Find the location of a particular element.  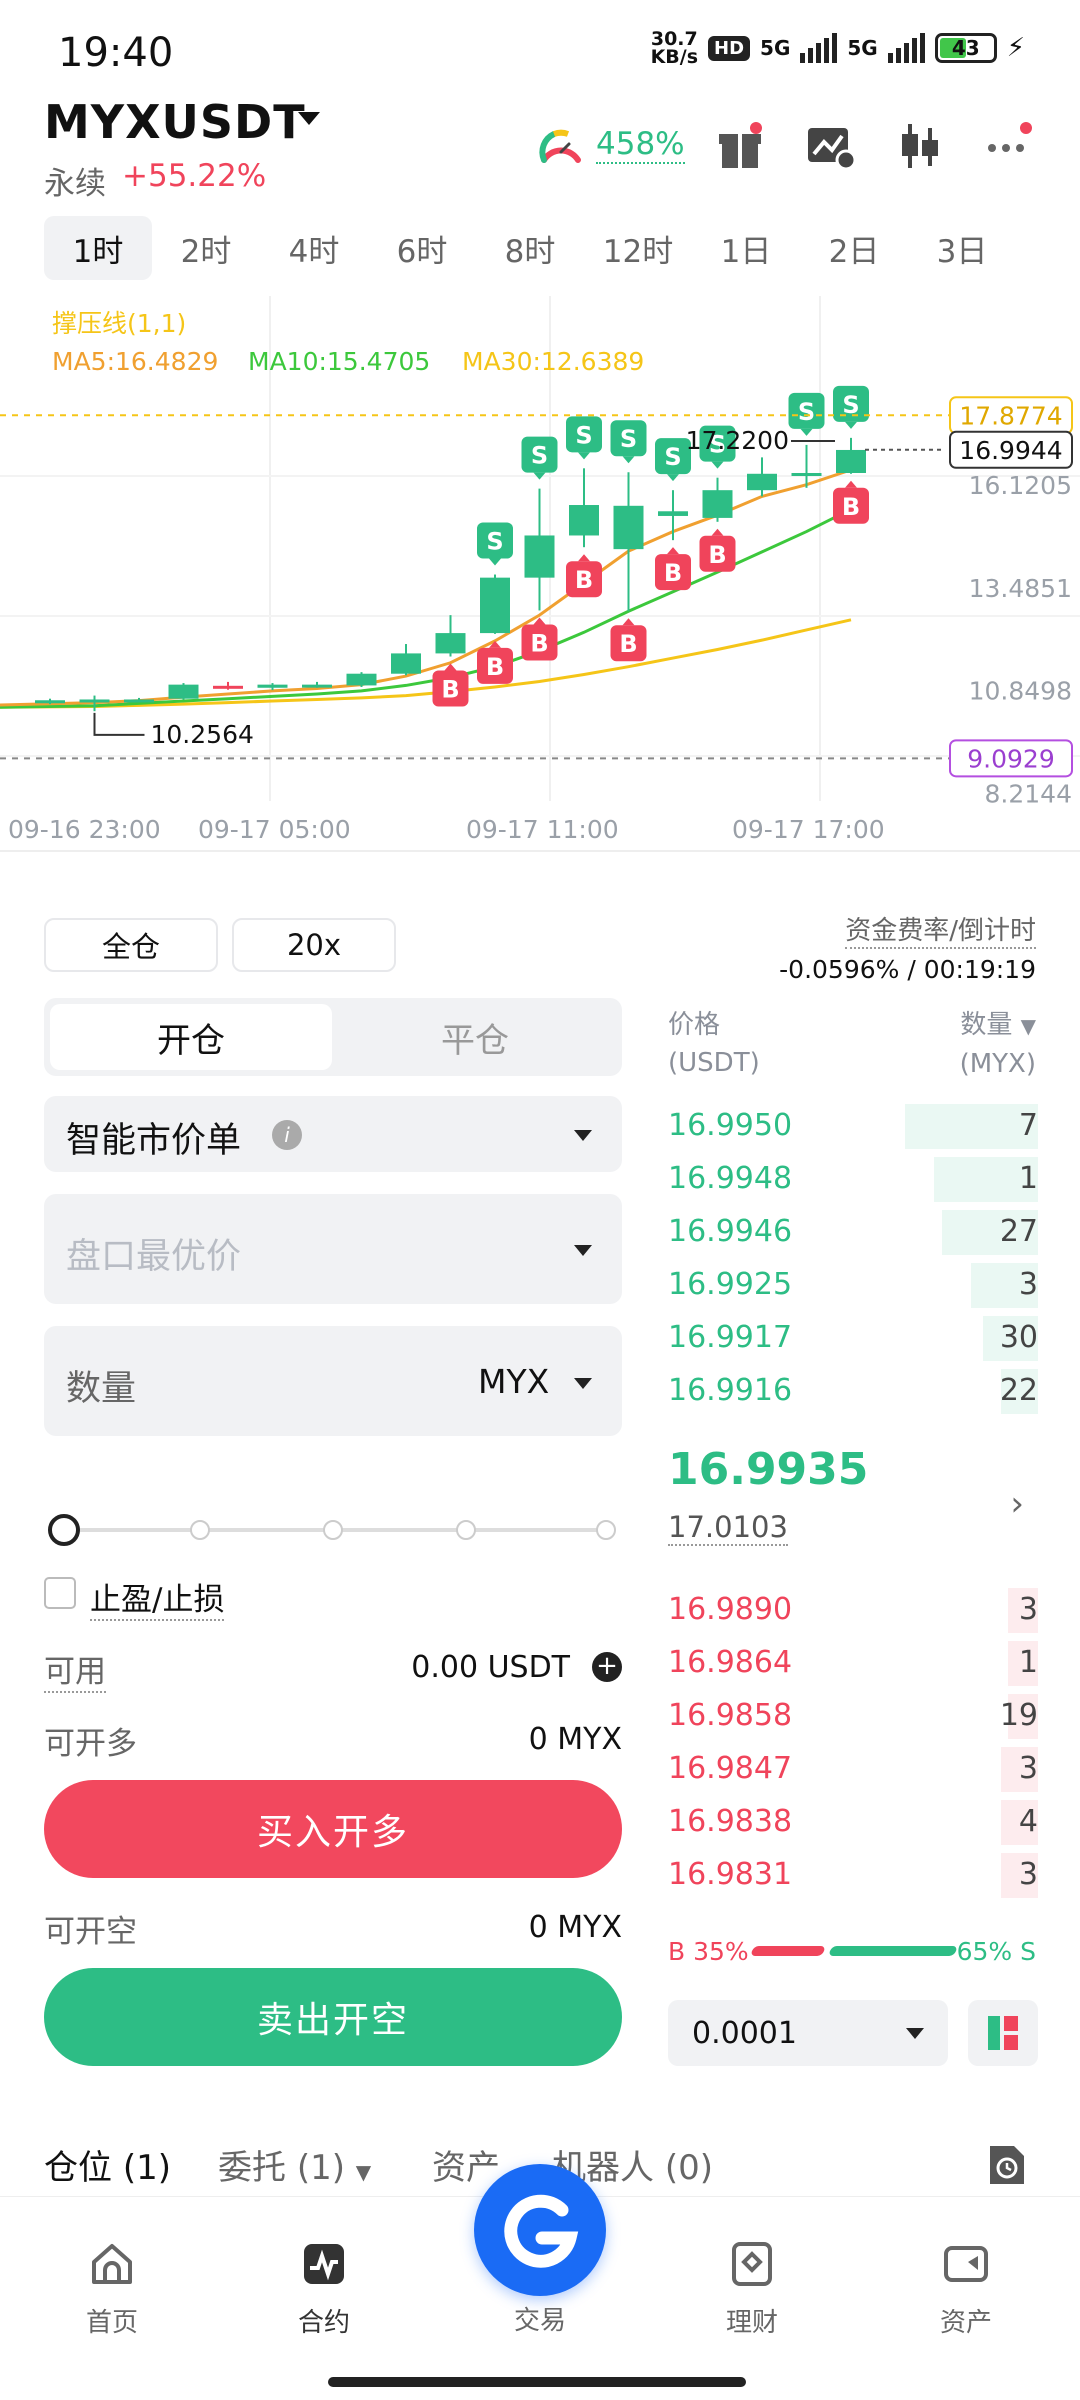

y-tick-label: 13.4851 is located at coordinates (1020, 588).